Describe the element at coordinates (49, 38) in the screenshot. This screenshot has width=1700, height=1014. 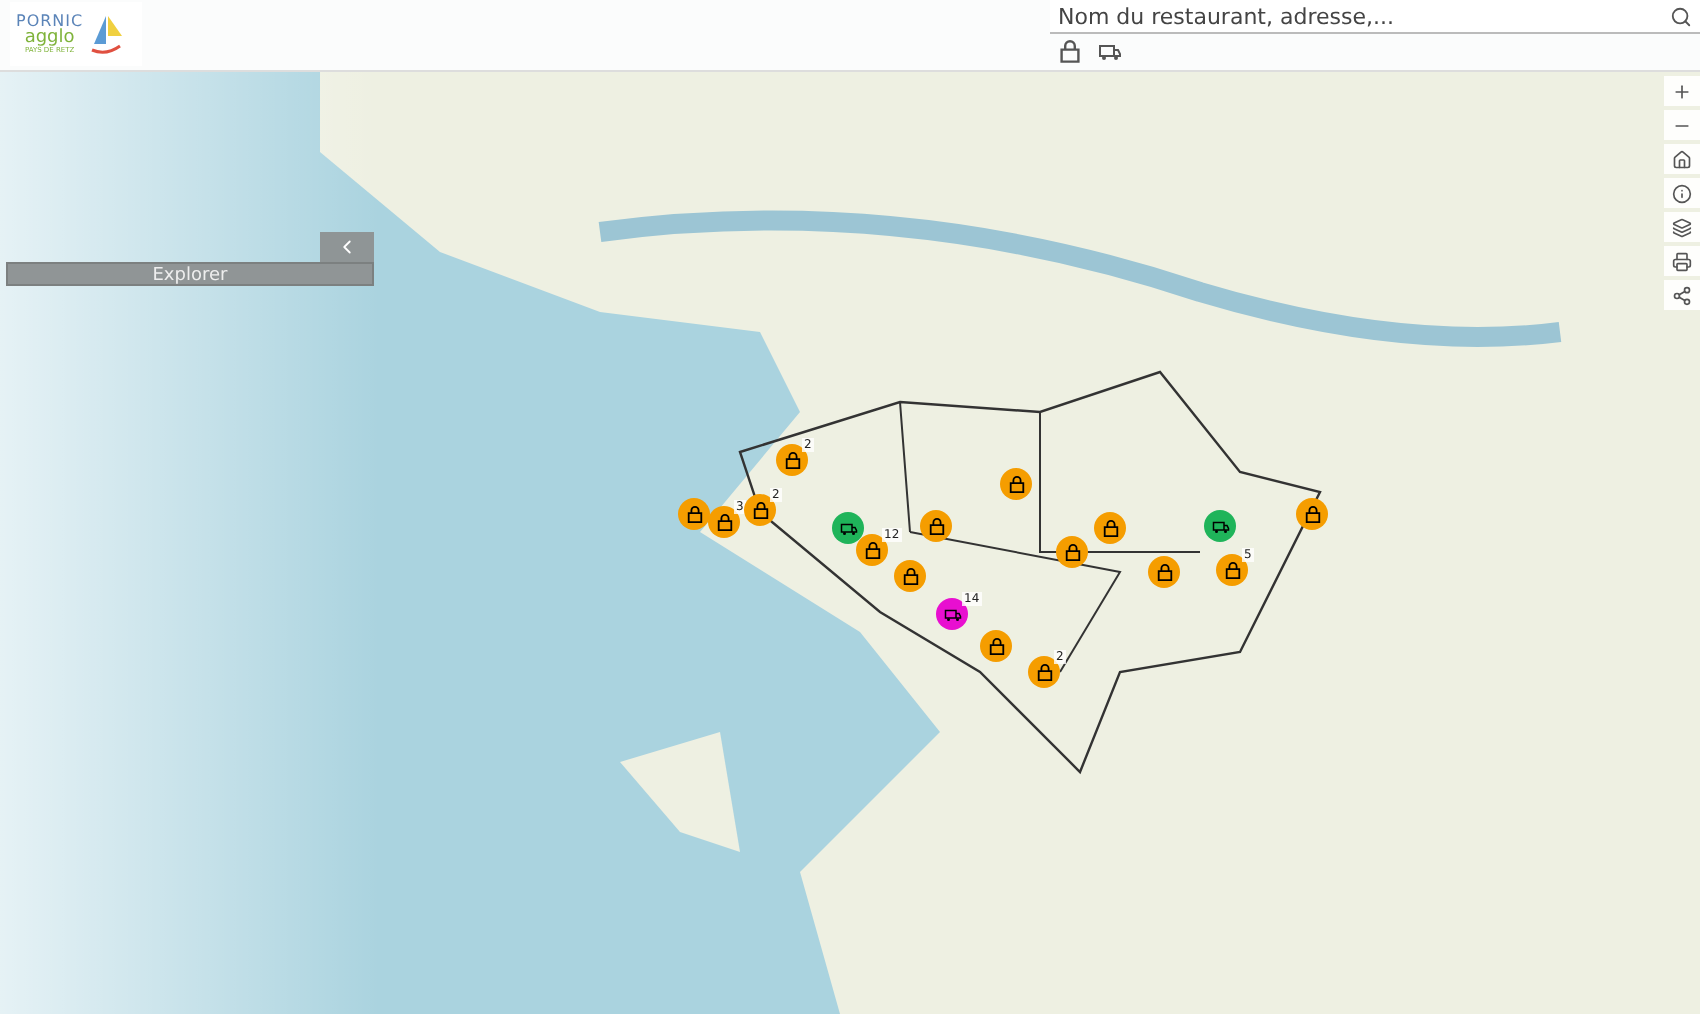
I see `logo-subtitle: agglo` at that location.